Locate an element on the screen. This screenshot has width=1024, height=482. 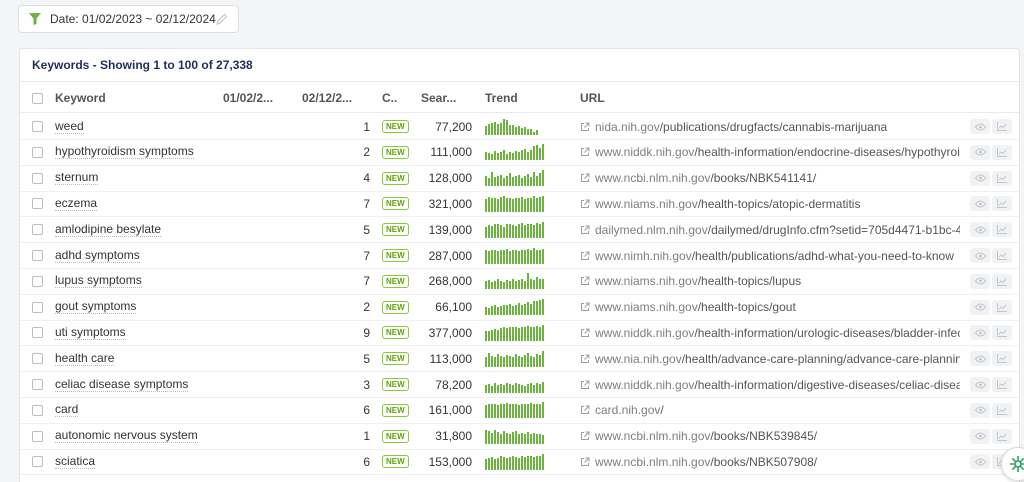
column-keyword: Keyword is located at coordinates (130, 98).